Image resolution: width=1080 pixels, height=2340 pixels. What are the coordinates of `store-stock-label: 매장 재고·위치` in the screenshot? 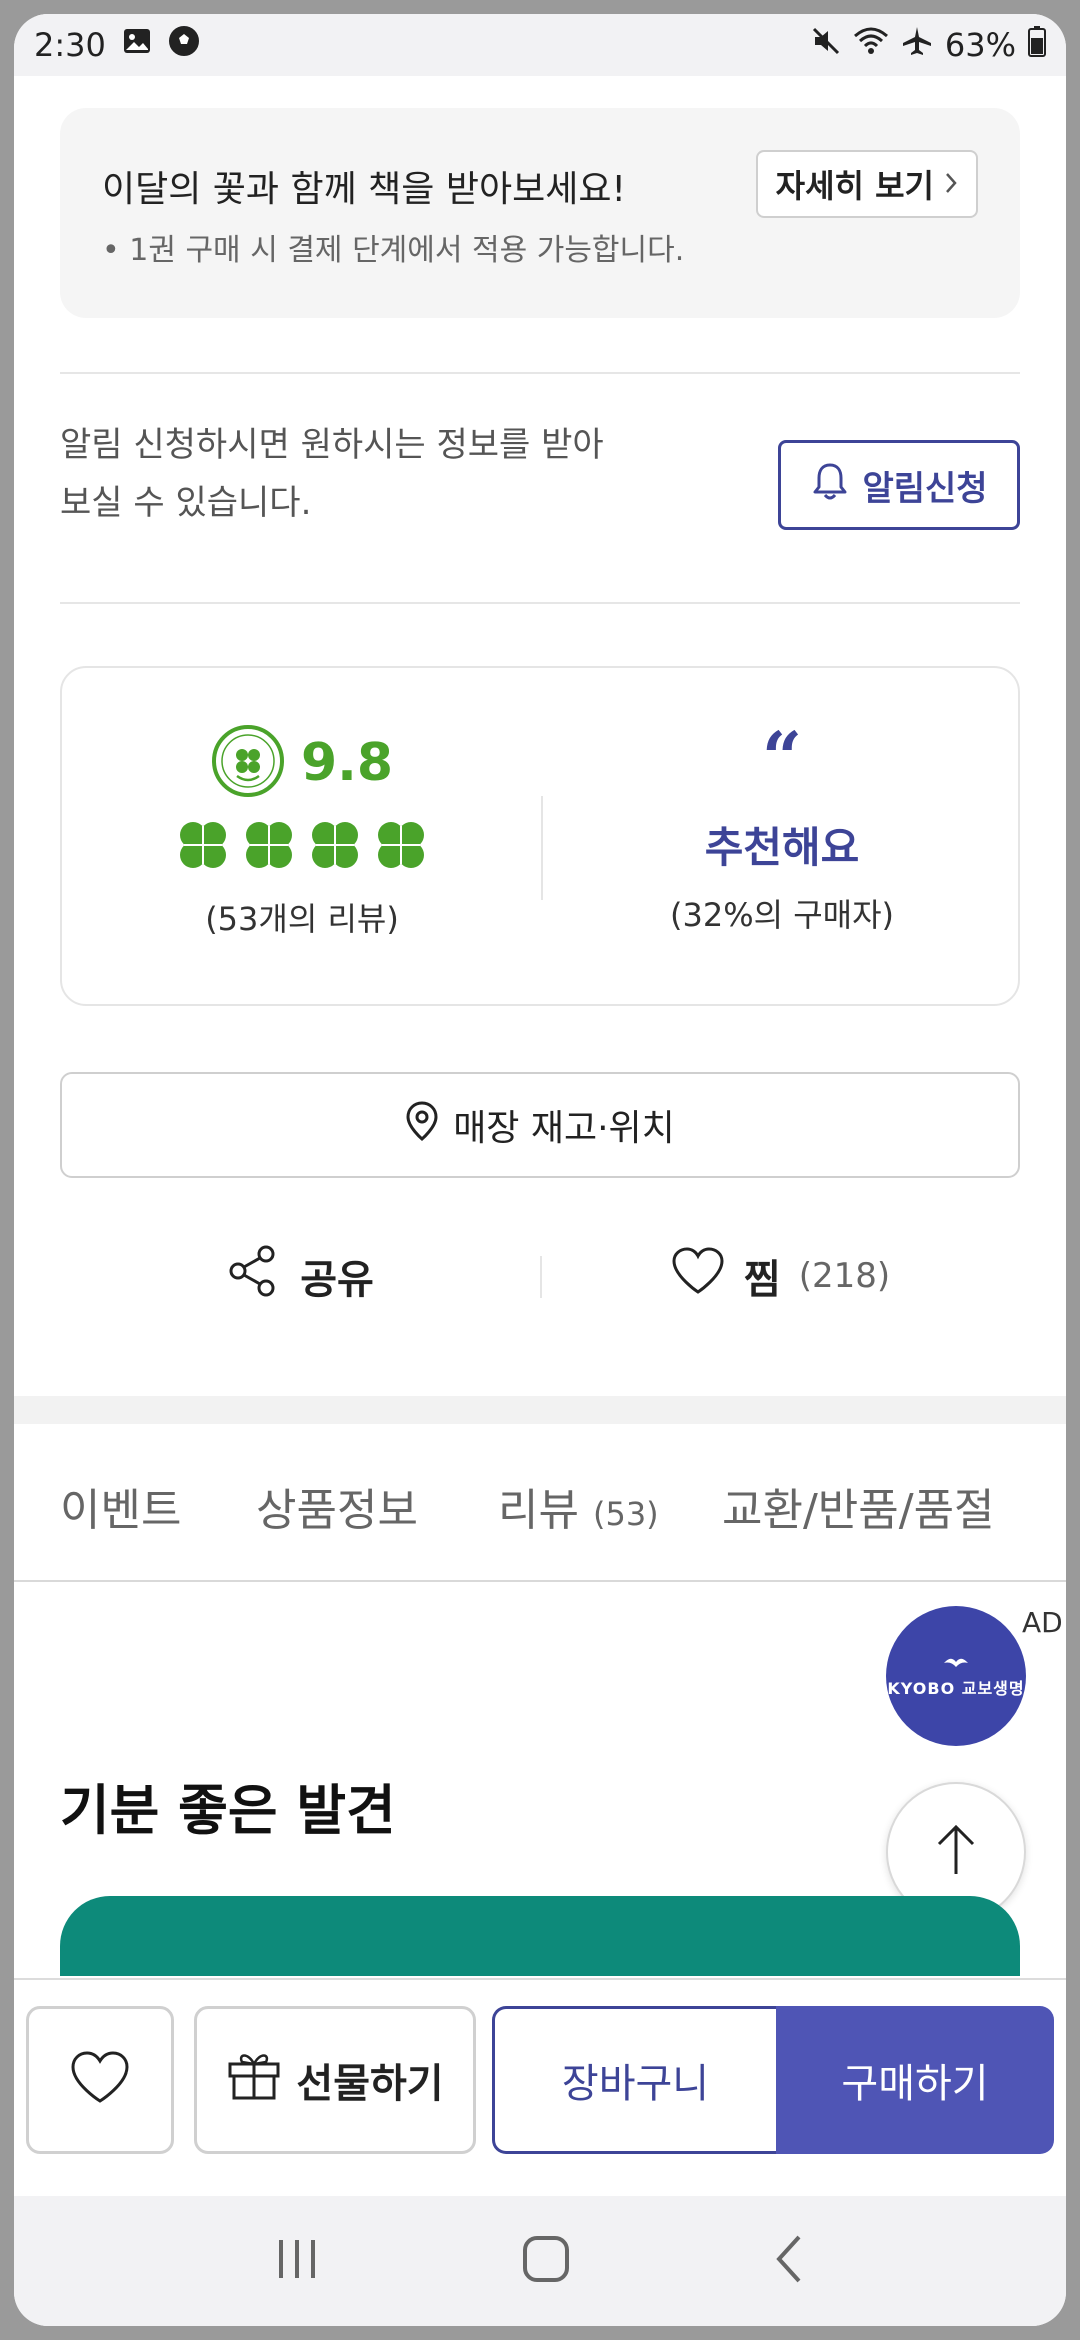 It's located at (564, 1128).